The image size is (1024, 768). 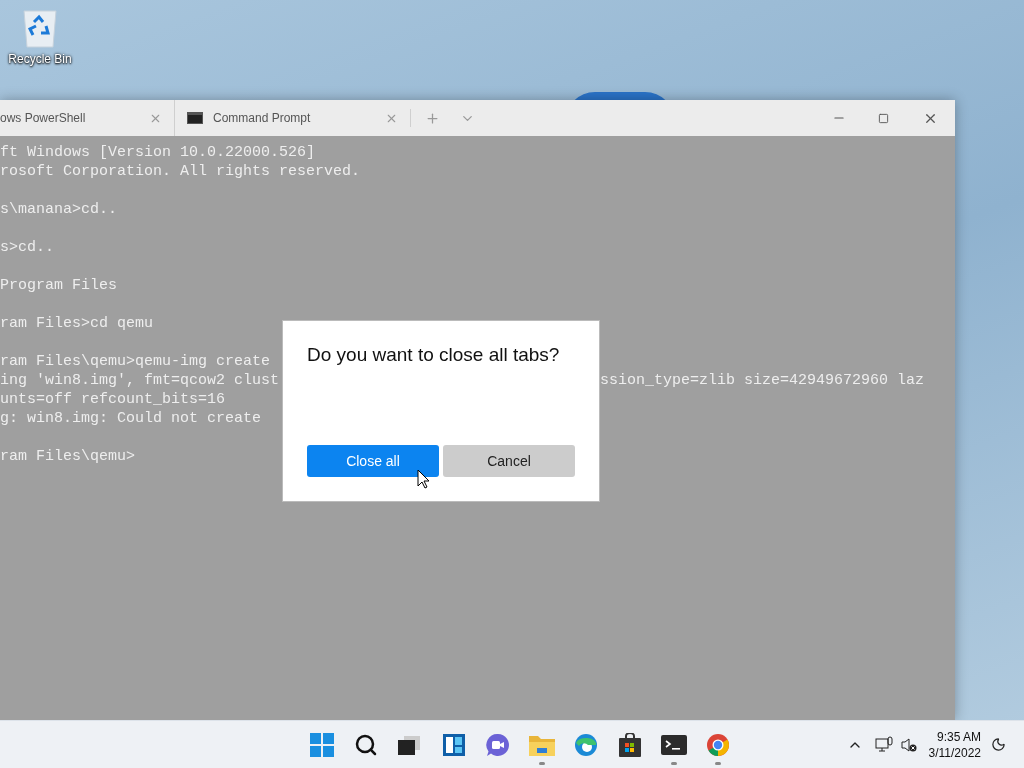 What do you see at coordinates (883, 744) in the screenshot?
I see `monitor-icon` at bounding box center [883, 744].